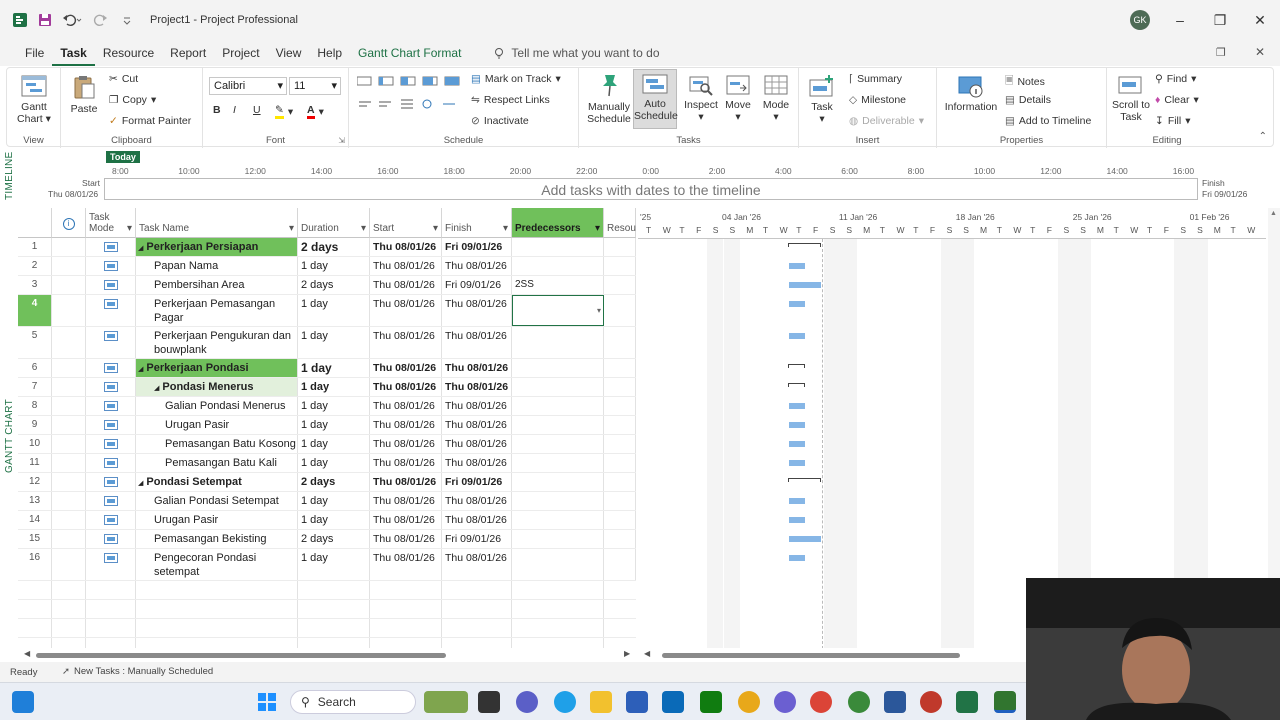 The width and height of the screenshot is (1280, 720). Describe the element at coordinates (785, 702) in the screenshot. I see `discord-icon` at that location.